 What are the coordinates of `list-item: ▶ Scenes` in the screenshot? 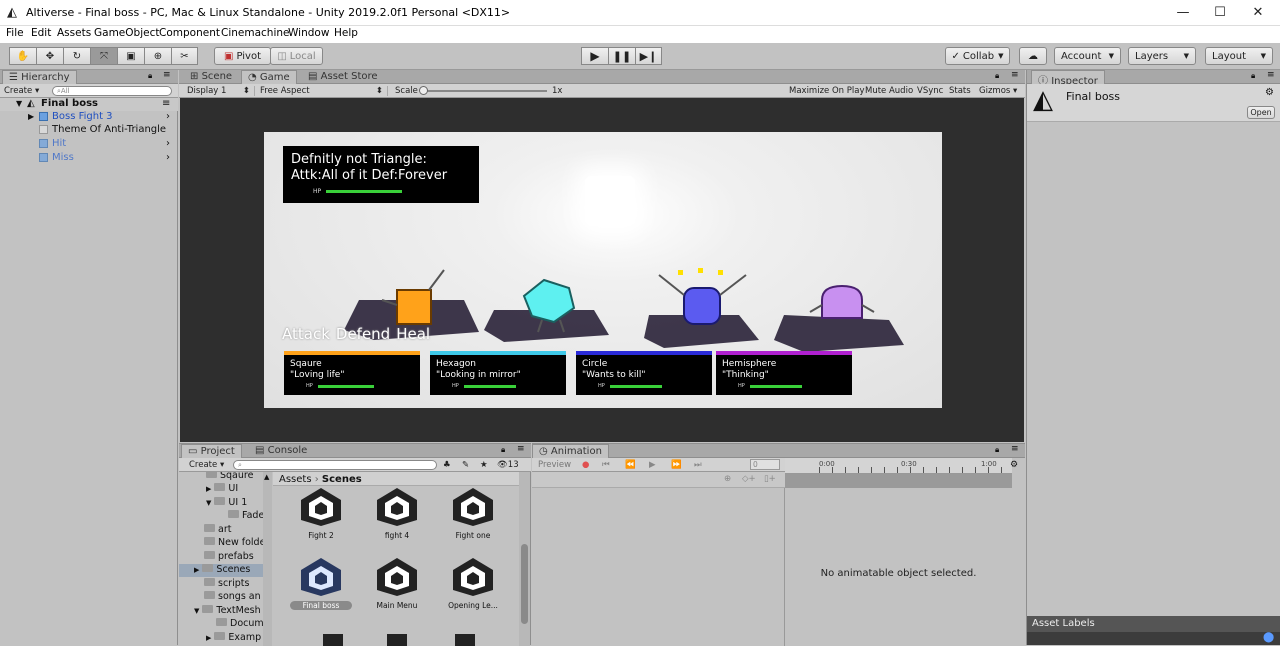 It's located at (221, 570).